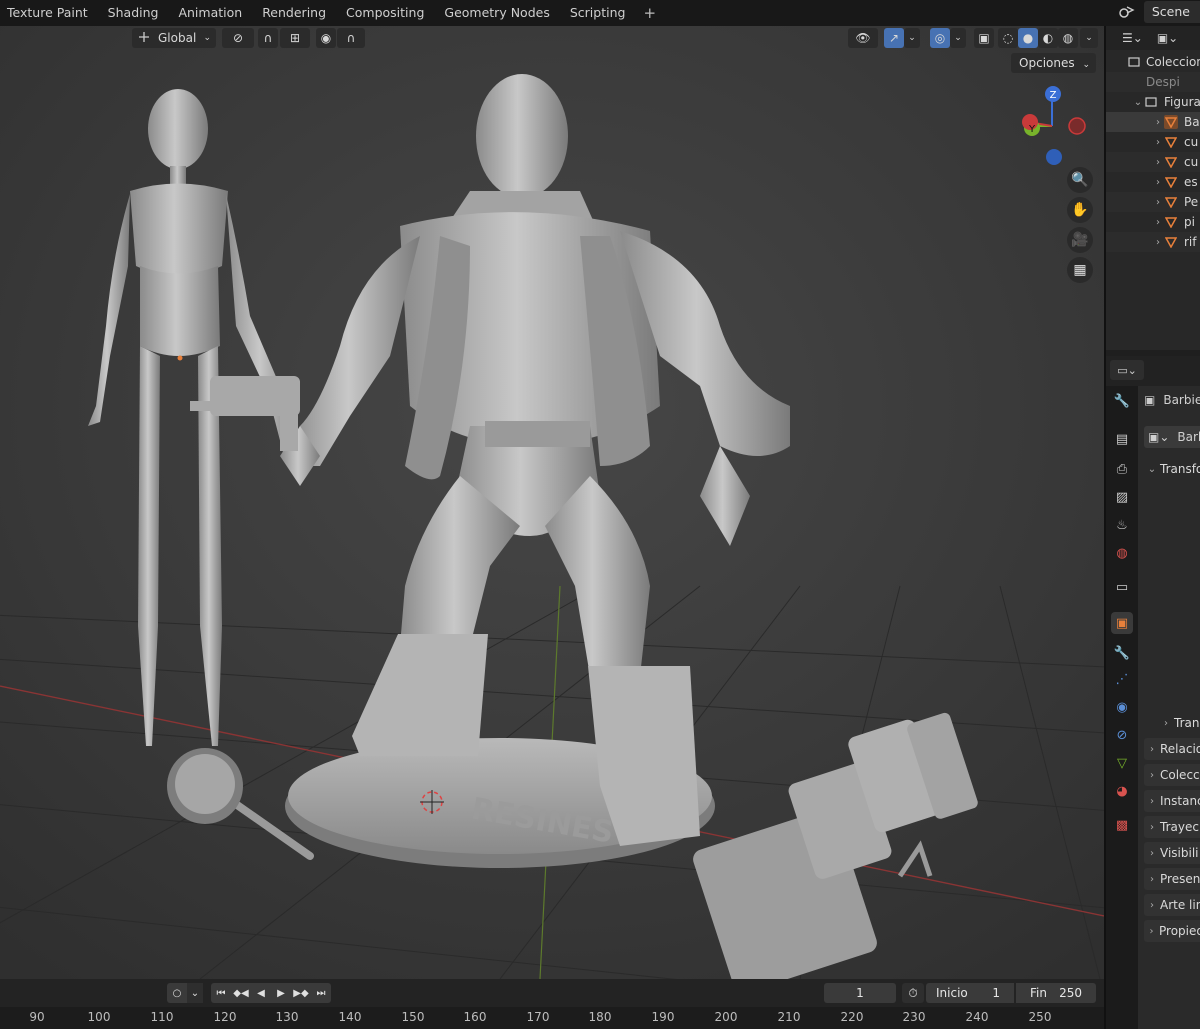 The height and width of the screenshot is (1029, 1200). What do you see at coordinates (177, 993) in the screenshot?
I see `keyframe-toggle: ○` at bounding box center [177, 993].